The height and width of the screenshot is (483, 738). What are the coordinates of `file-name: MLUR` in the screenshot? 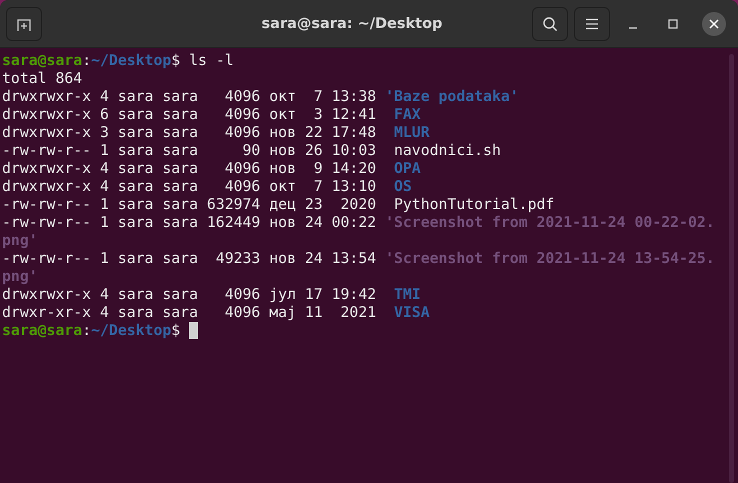 It's located at (412, 133).